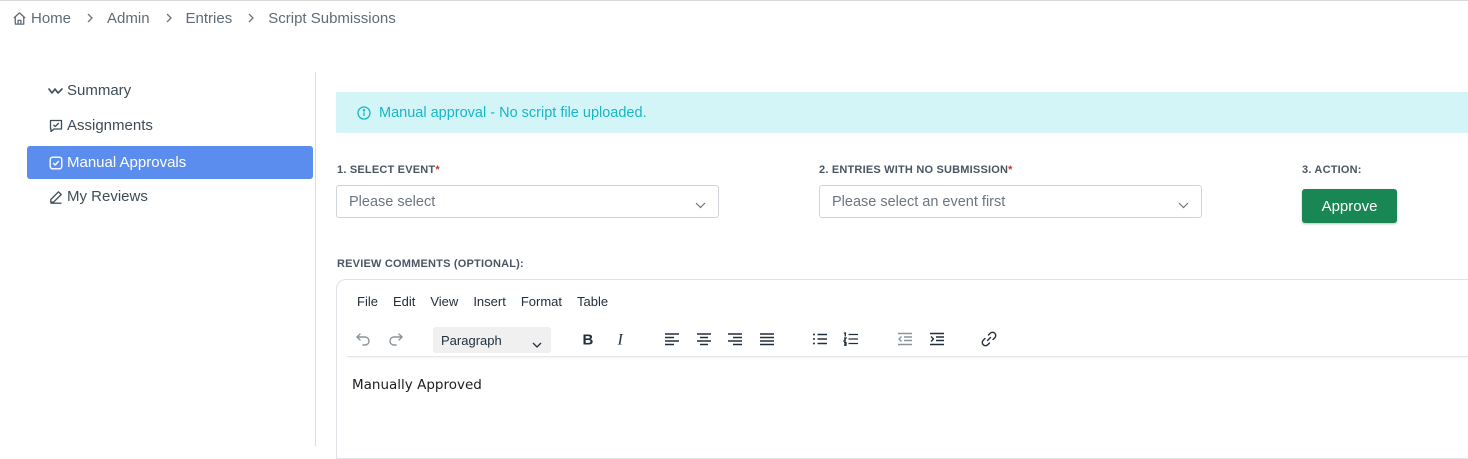  Describe the element at coordinates (170, 125) in the screenshot. I see `sidebar-item-assignments: Assignments` at that location.